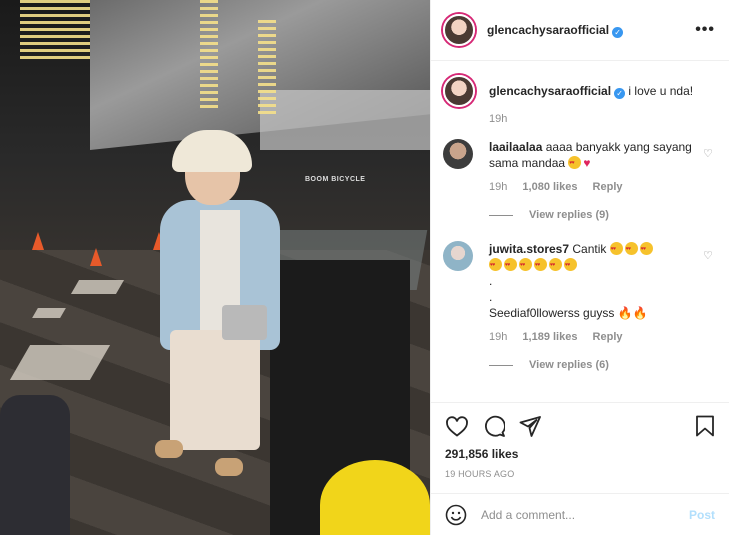 The width and height of the screenshot is (729, 535). What do you see at coordinates (702, 515) in the screenshot?
I see `post-comment-button: Post` at bounding box center [702, 515].